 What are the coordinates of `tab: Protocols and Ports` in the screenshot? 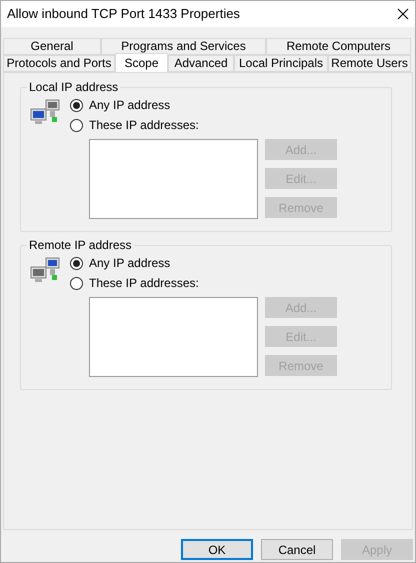 It's located at (59, 63).